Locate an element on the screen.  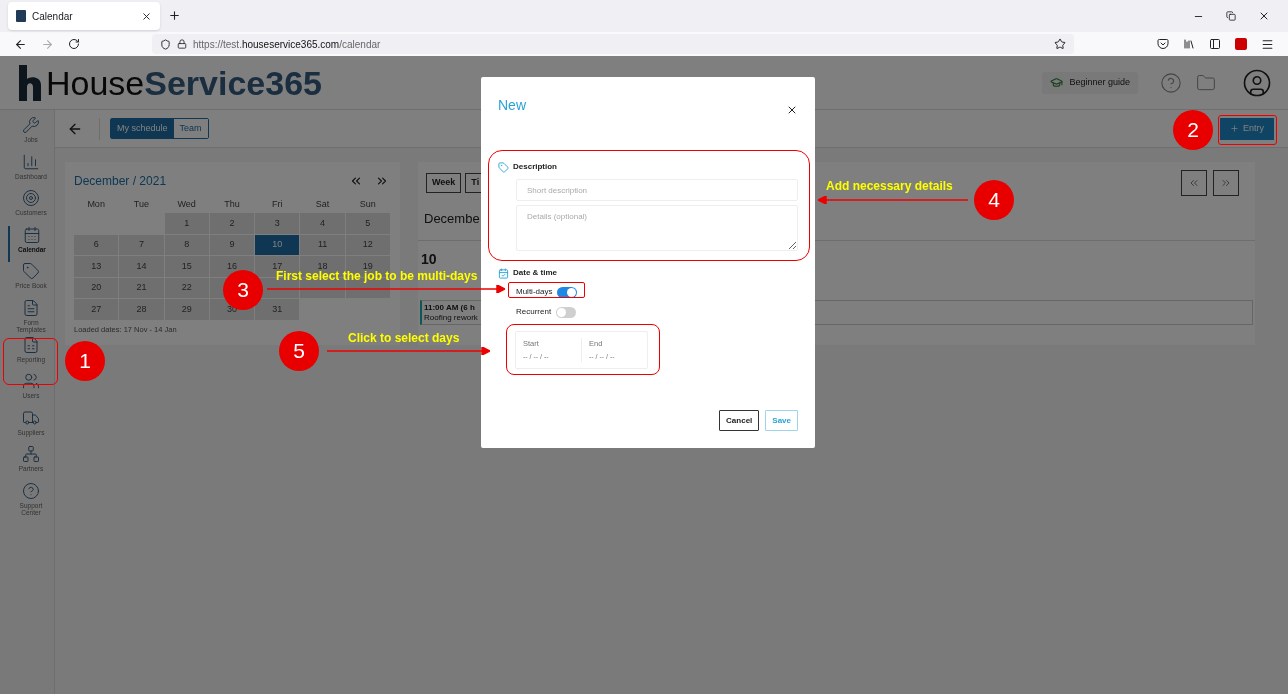
avatar-icon is located at coordinates (1257, 82).